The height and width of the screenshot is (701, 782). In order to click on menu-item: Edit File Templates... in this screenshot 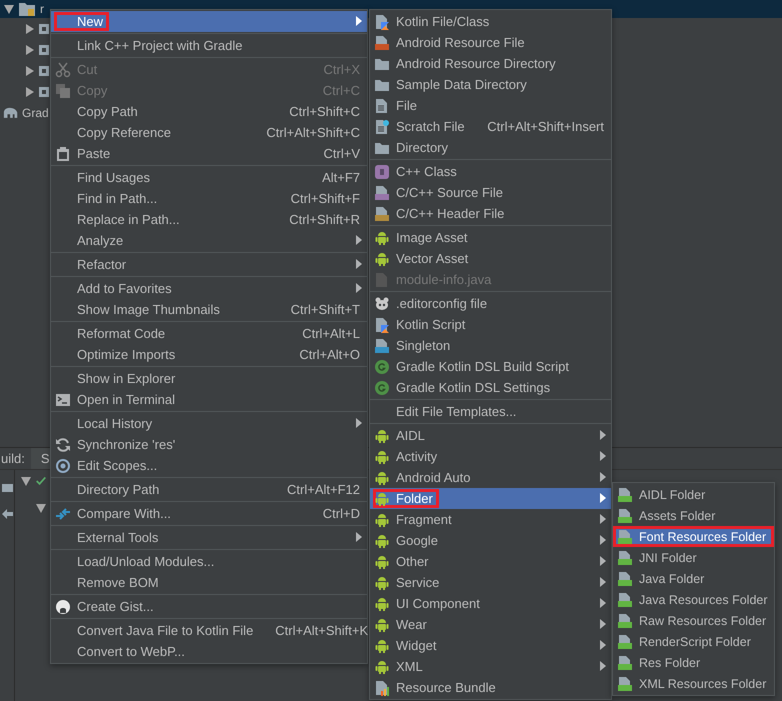, I will do `click(490, 411)`.